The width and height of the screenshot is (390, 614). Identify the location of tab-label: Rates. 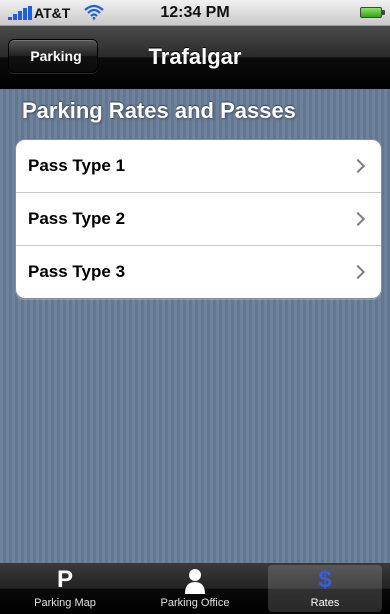
(325, 603).